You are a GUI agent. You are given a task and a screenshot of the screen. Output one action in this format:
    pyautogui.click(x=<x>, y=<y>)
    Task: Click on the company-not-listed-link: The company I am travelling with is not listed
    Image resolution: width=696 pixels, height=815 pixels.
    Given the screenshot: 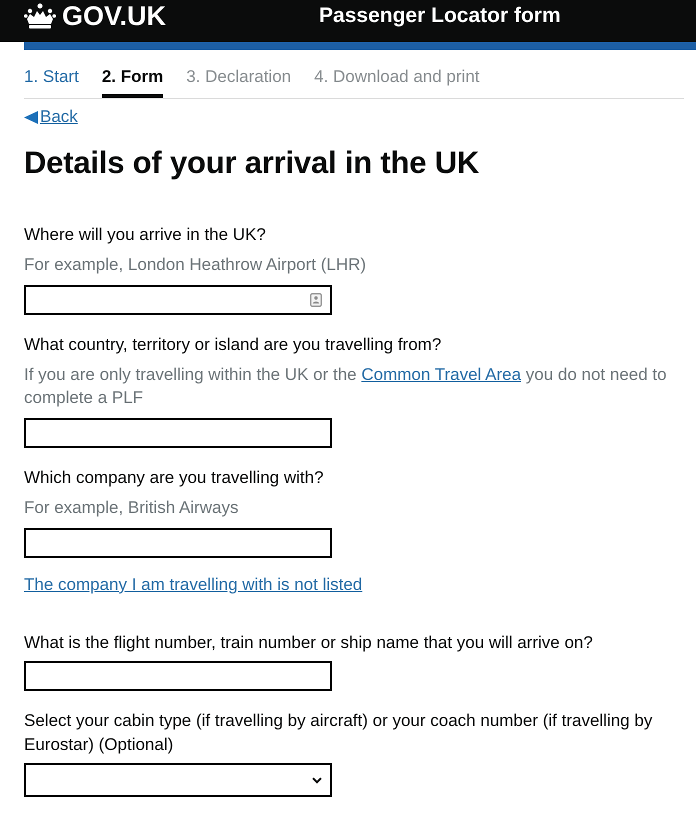 What is the action you would take?
    pyautogui.click(x=193, y=585)
    